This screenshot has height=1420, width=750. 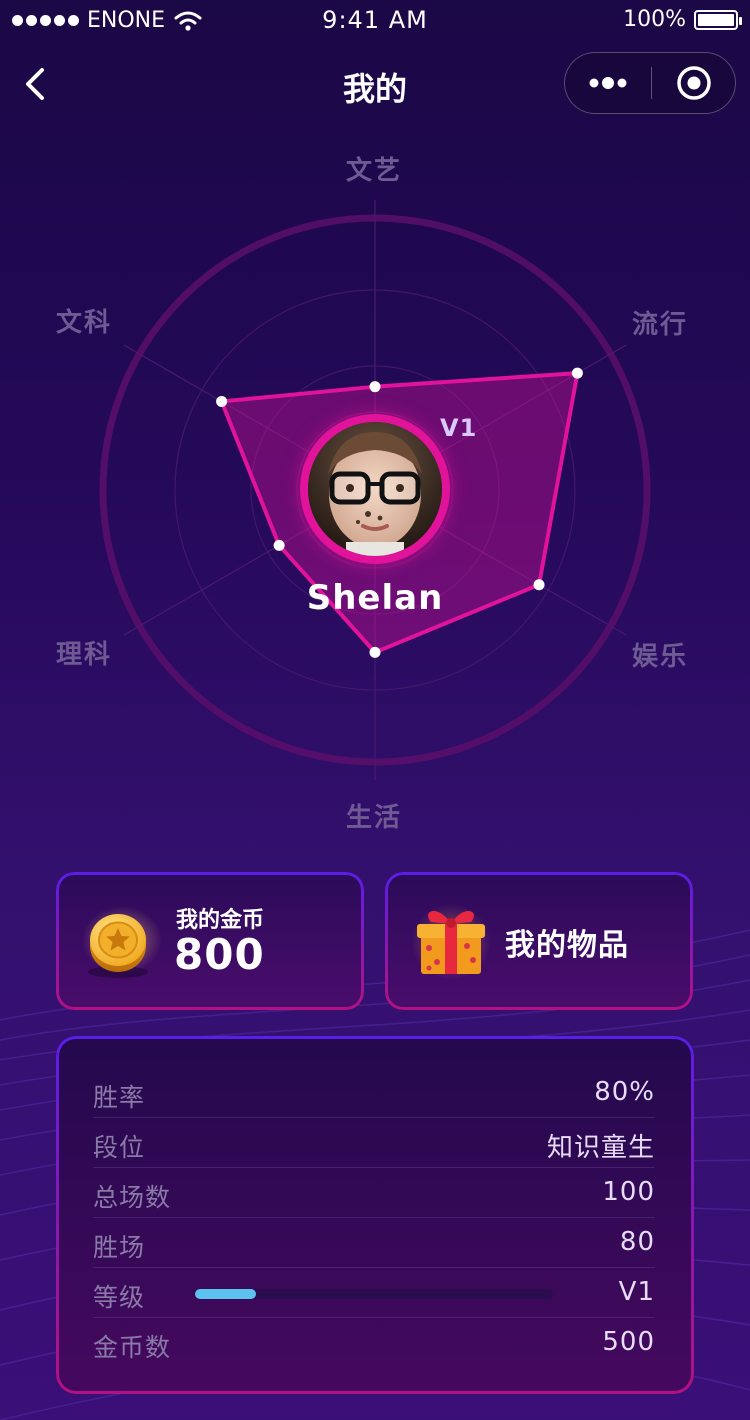 I want to click on avatar, so click(x=375, y=489).